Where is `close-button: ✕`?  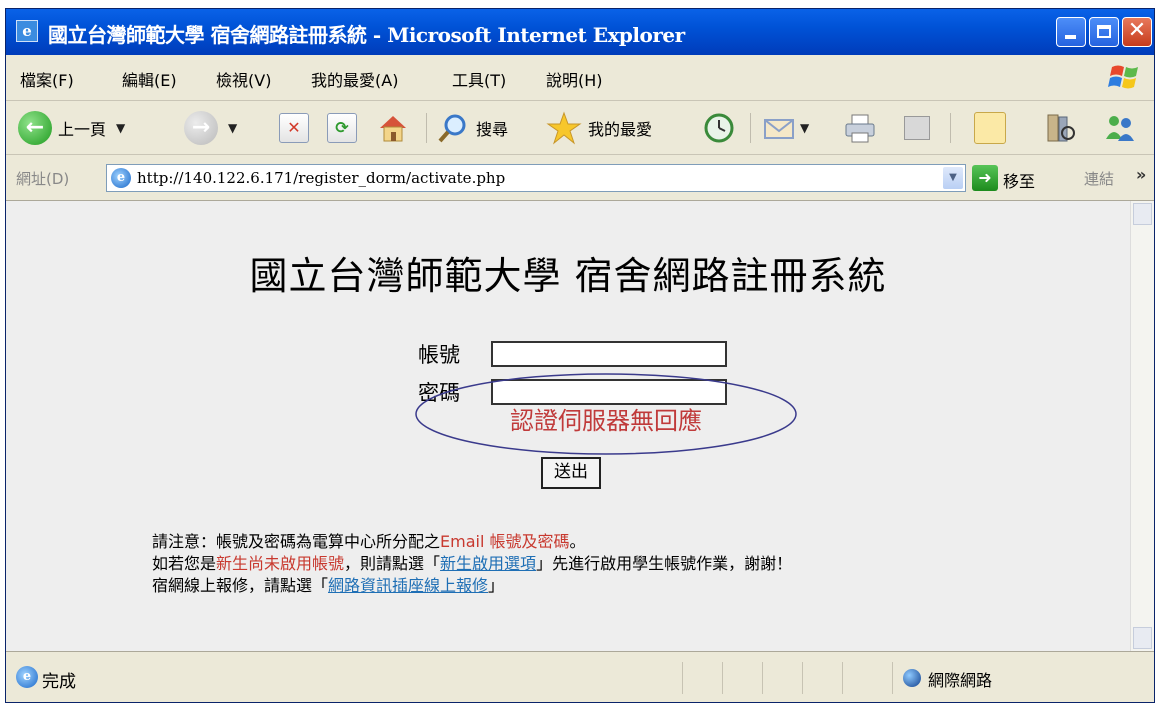
close-button: ✕ is located at coordinates (1137, 32).